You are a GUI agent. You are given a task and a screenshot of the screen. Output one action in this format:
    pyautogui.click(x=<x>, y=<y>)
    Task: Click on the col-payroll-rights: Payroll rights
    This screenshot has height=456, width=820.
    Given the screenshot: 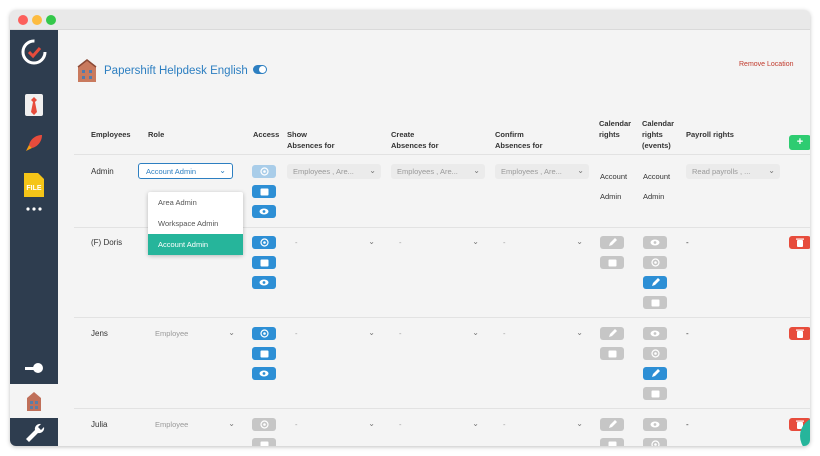 What is the action you would take?
    pyautogui.click(x=710, y=134)
    